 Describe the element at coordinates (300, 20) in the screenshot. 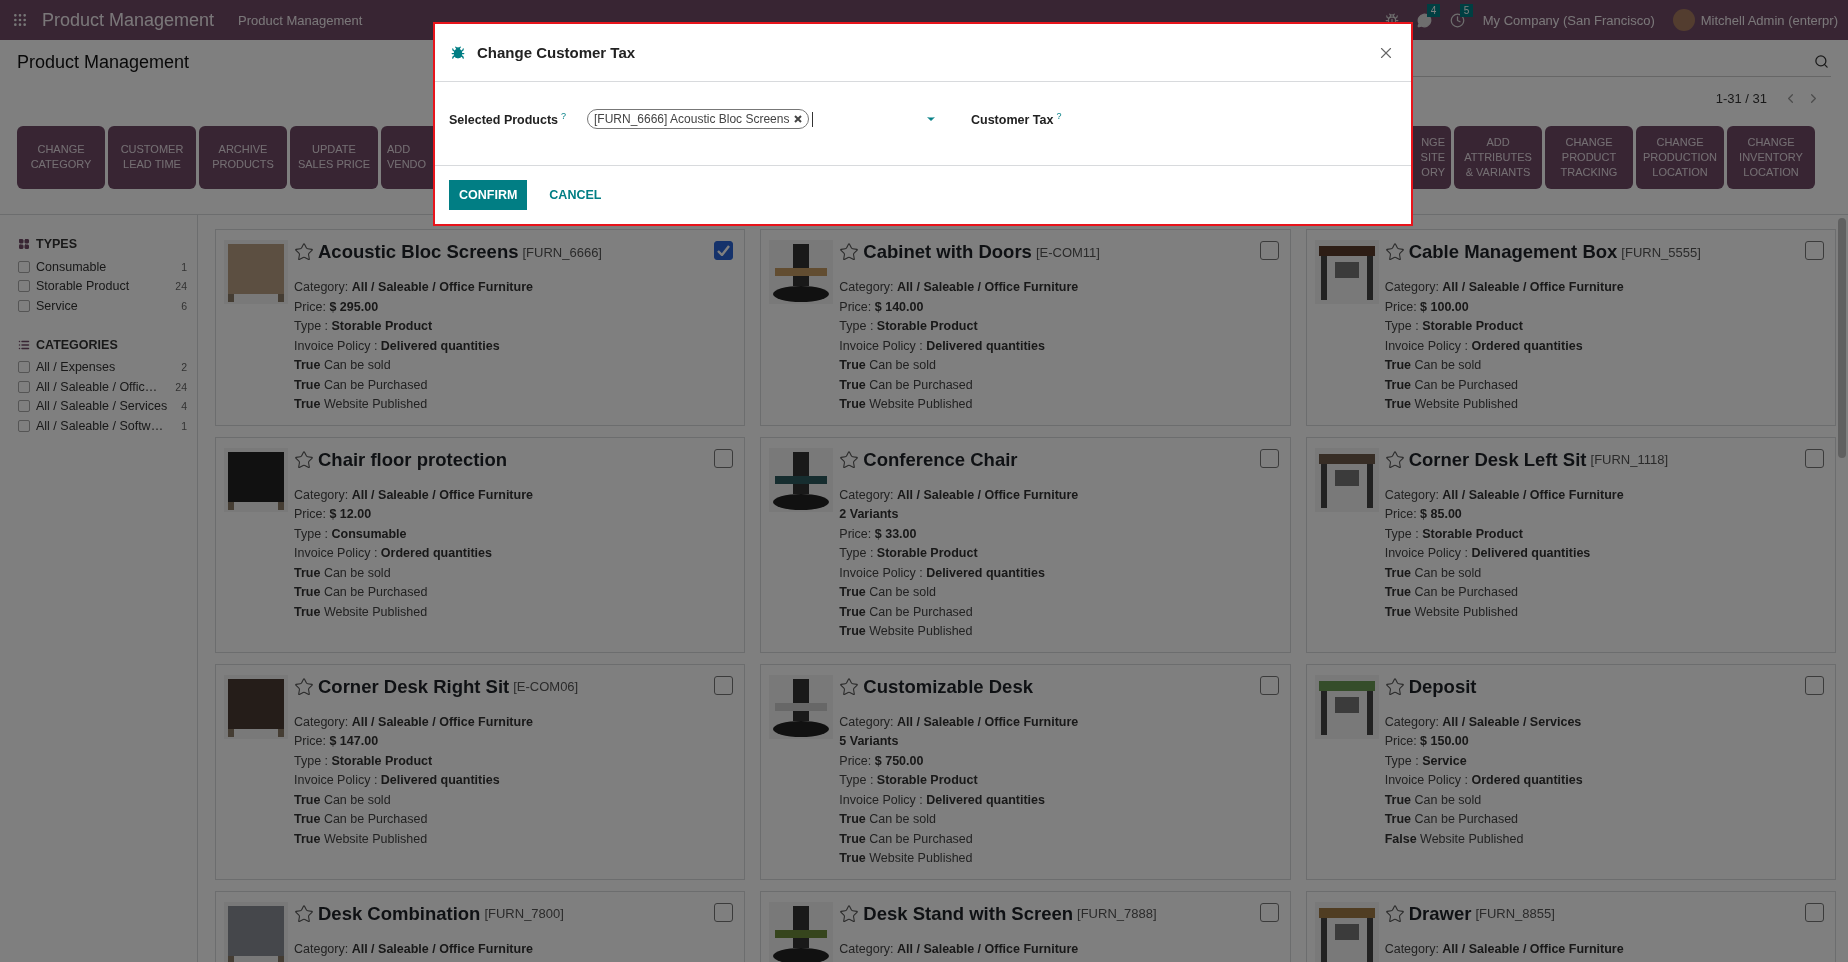

I see `menu-item: Product Management` at that location.